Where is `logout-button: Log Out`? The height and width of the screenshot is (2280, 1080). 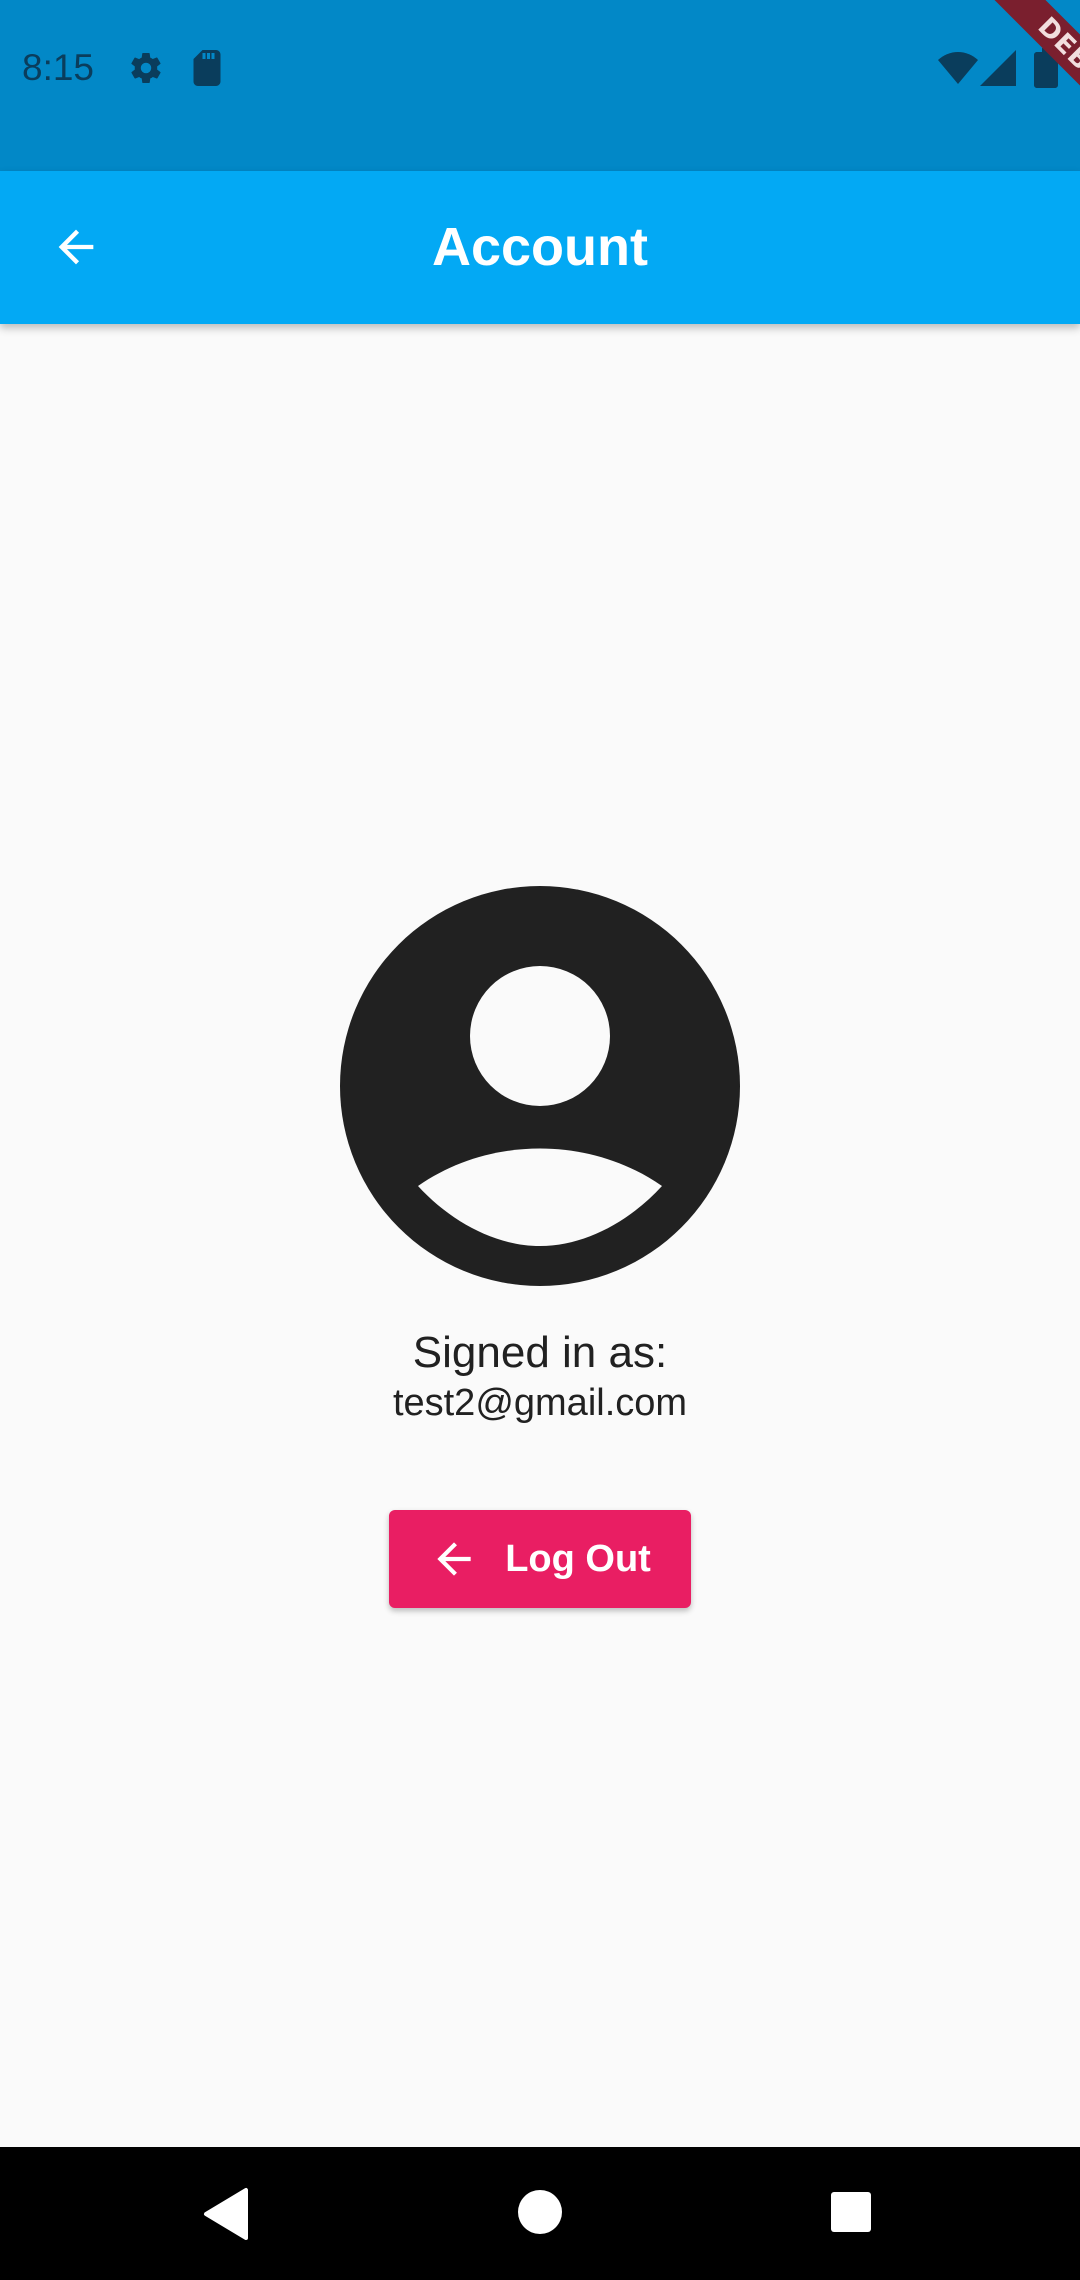
logout-button: Log Out is located at coordinates (540, 1559).